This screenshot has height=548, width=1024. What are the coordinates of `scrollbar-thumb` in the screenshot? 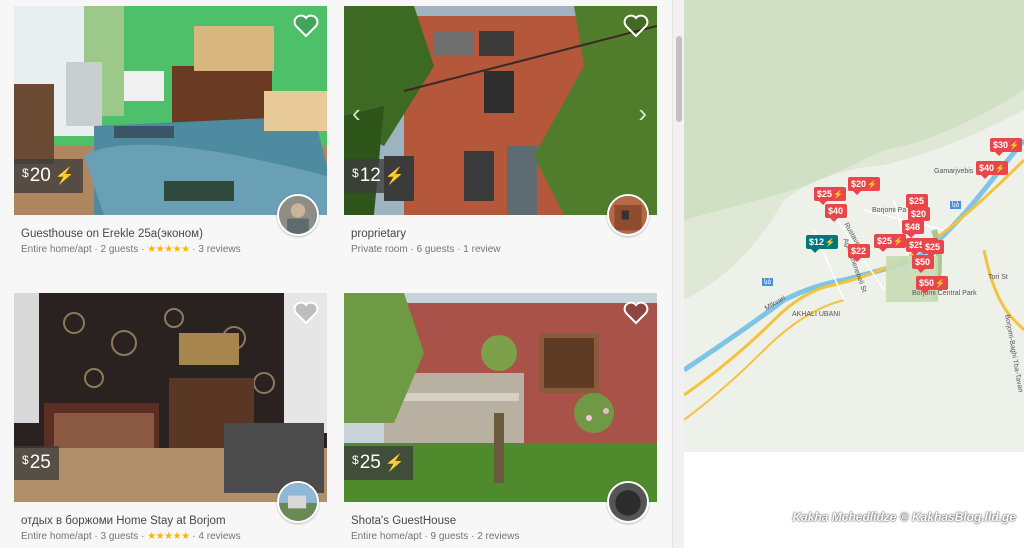 It's located at (679, 79).